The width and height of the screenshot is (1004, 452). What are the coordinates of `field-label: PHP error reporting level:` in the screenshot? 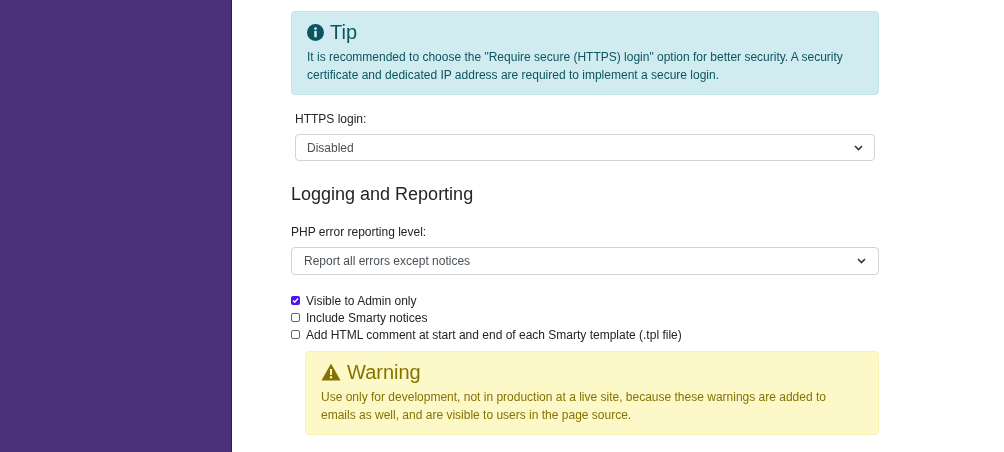 It's located at (359, 232).